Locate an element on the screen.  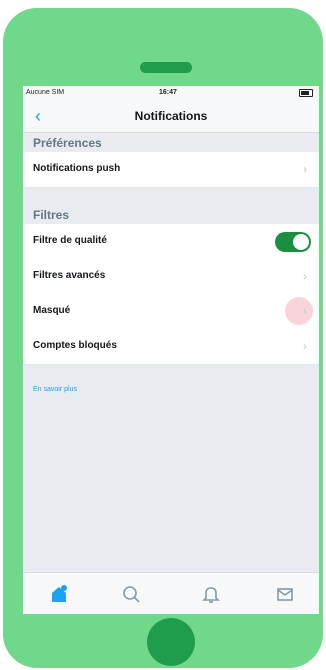
quality-filter-toggle is located at coordinates (293, 242).